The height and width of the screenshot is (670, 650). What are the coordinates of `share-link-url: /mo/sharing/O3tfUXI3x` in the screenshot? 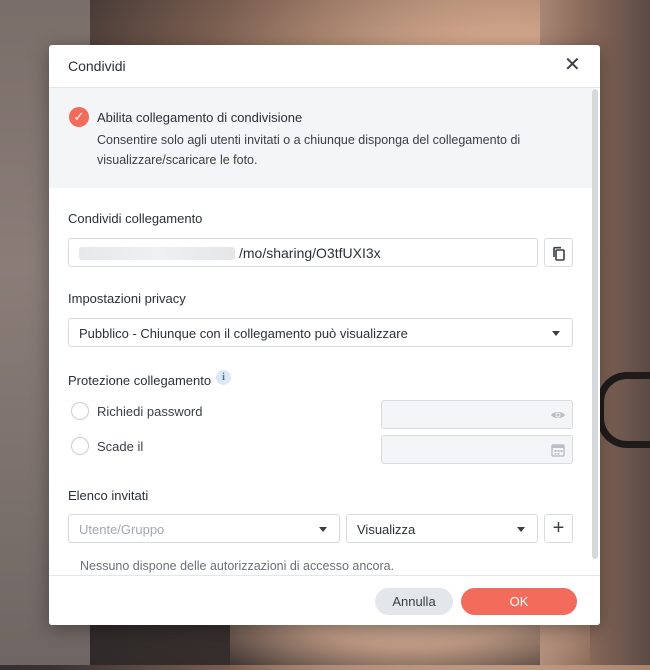 It's located at (310, 253).